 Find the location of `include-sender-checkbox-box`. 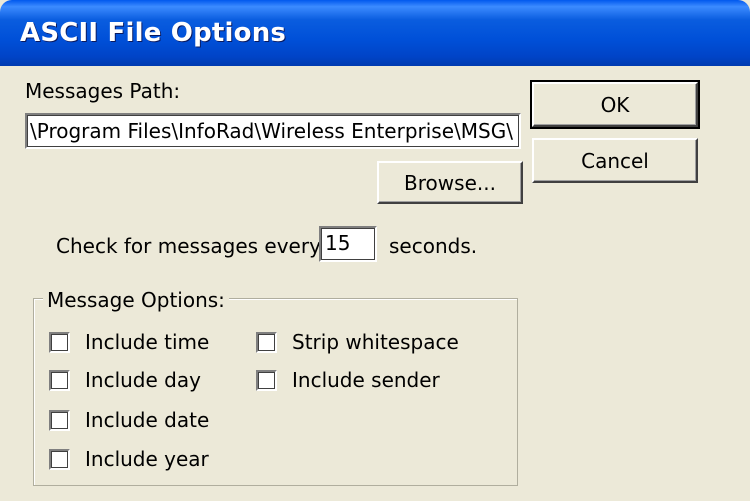

include-sender-checkbox-box is located at coordinates (266, 380).